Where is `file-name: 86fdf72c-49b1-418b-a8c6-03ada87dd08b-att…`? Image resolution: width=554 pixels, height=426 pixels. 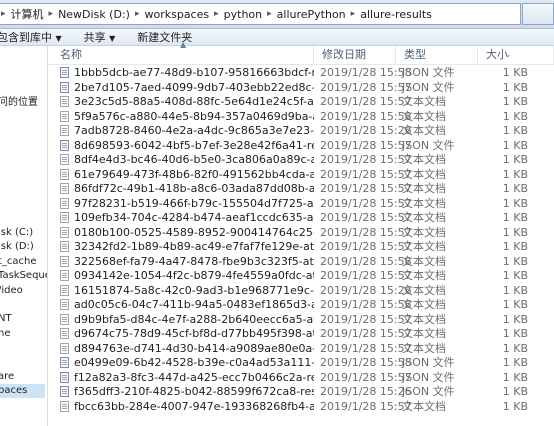 file-name: 86fdf72c-49b1-418b-a8c6-03ada87dd08b-att… is located at coordinates (194, 188).